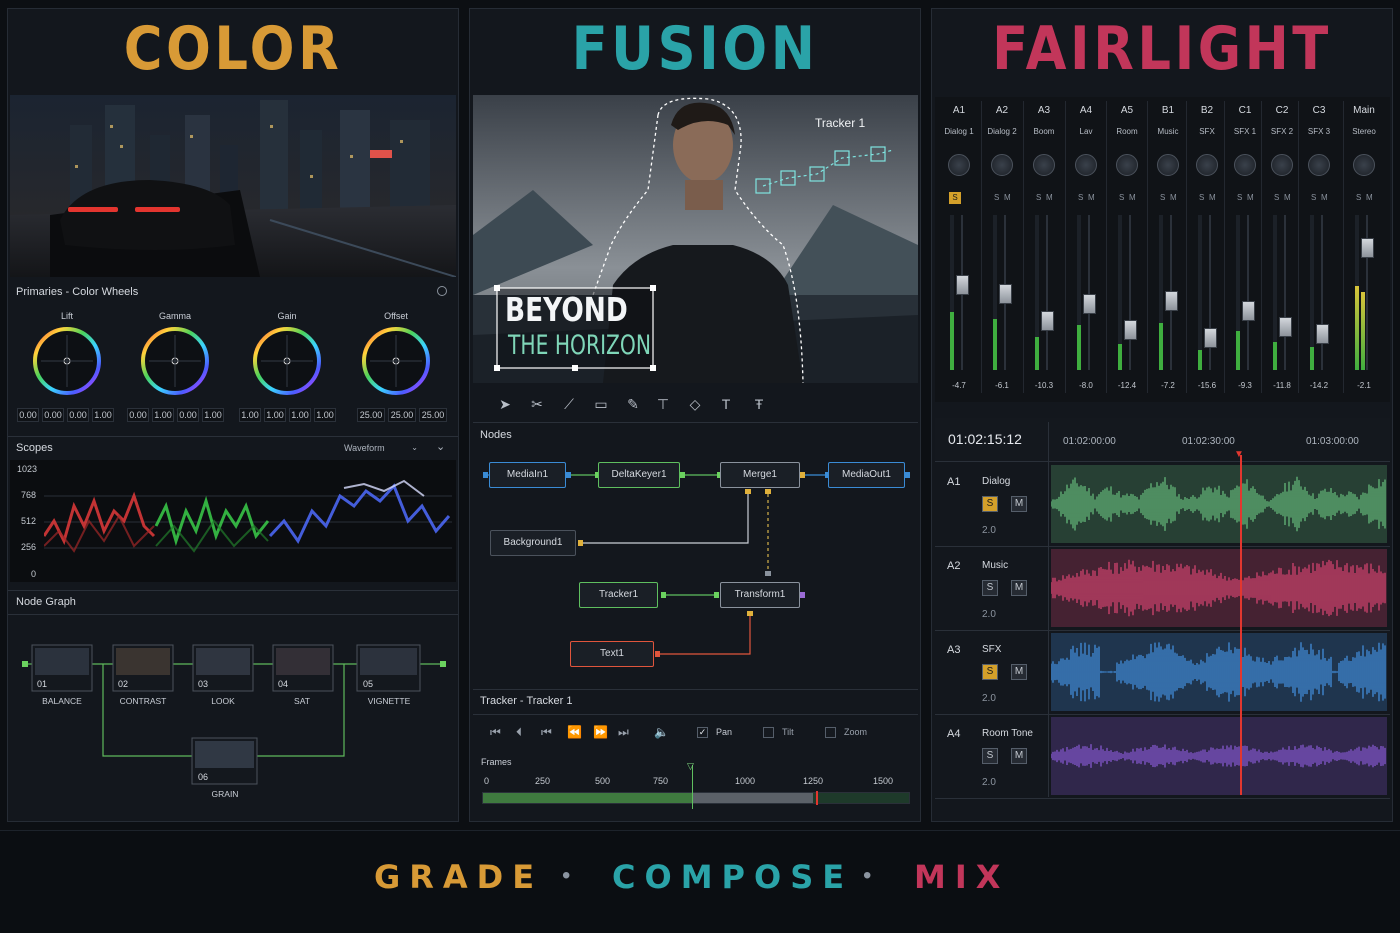  Describe the element at coordinates (175, 353) in the screenshot. I see `wheel-gamma: Gamma` at that location.